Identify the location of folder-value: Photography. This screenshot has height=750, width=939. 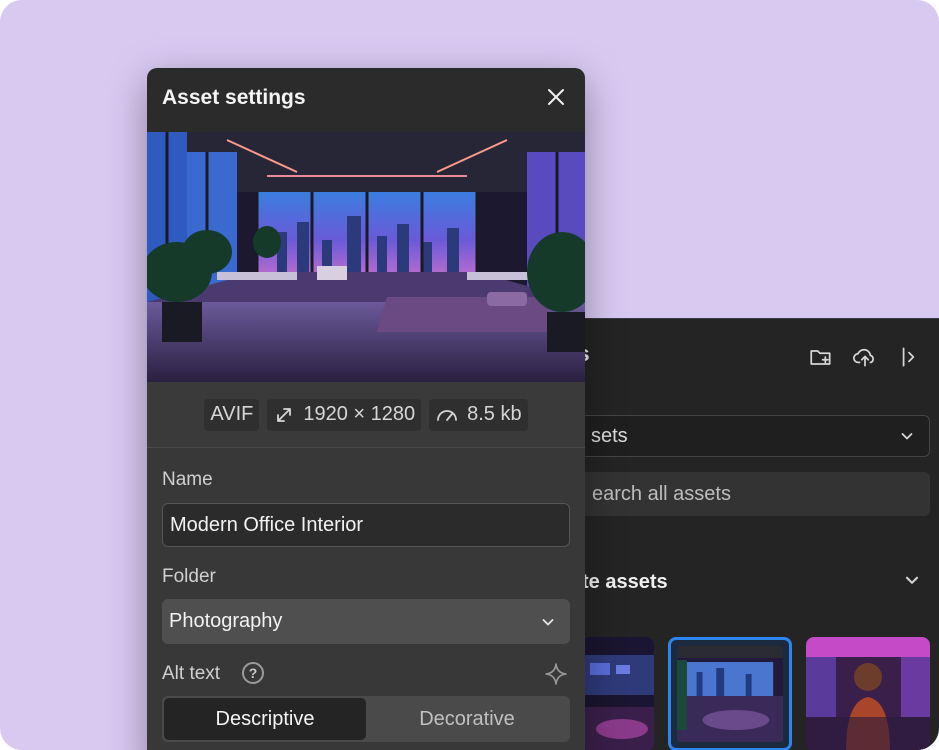
(226, 621).